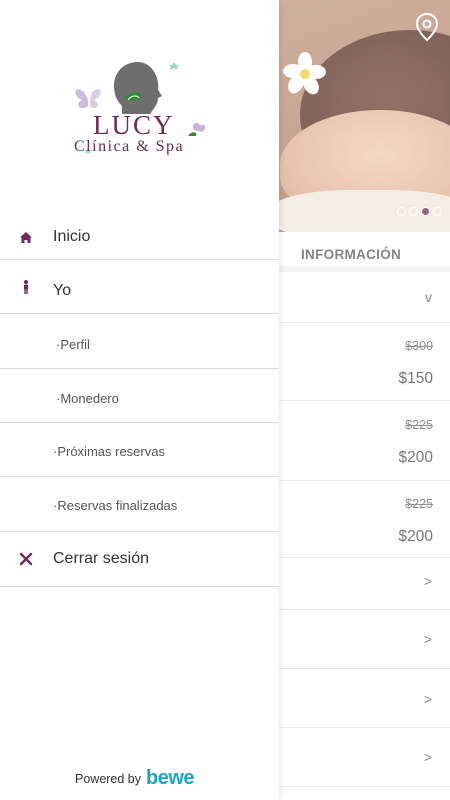  What do you see at coordinates (428, 297) in the screenshot?
I see `chevron-down-icon: v` at bounding box center [428, 297].